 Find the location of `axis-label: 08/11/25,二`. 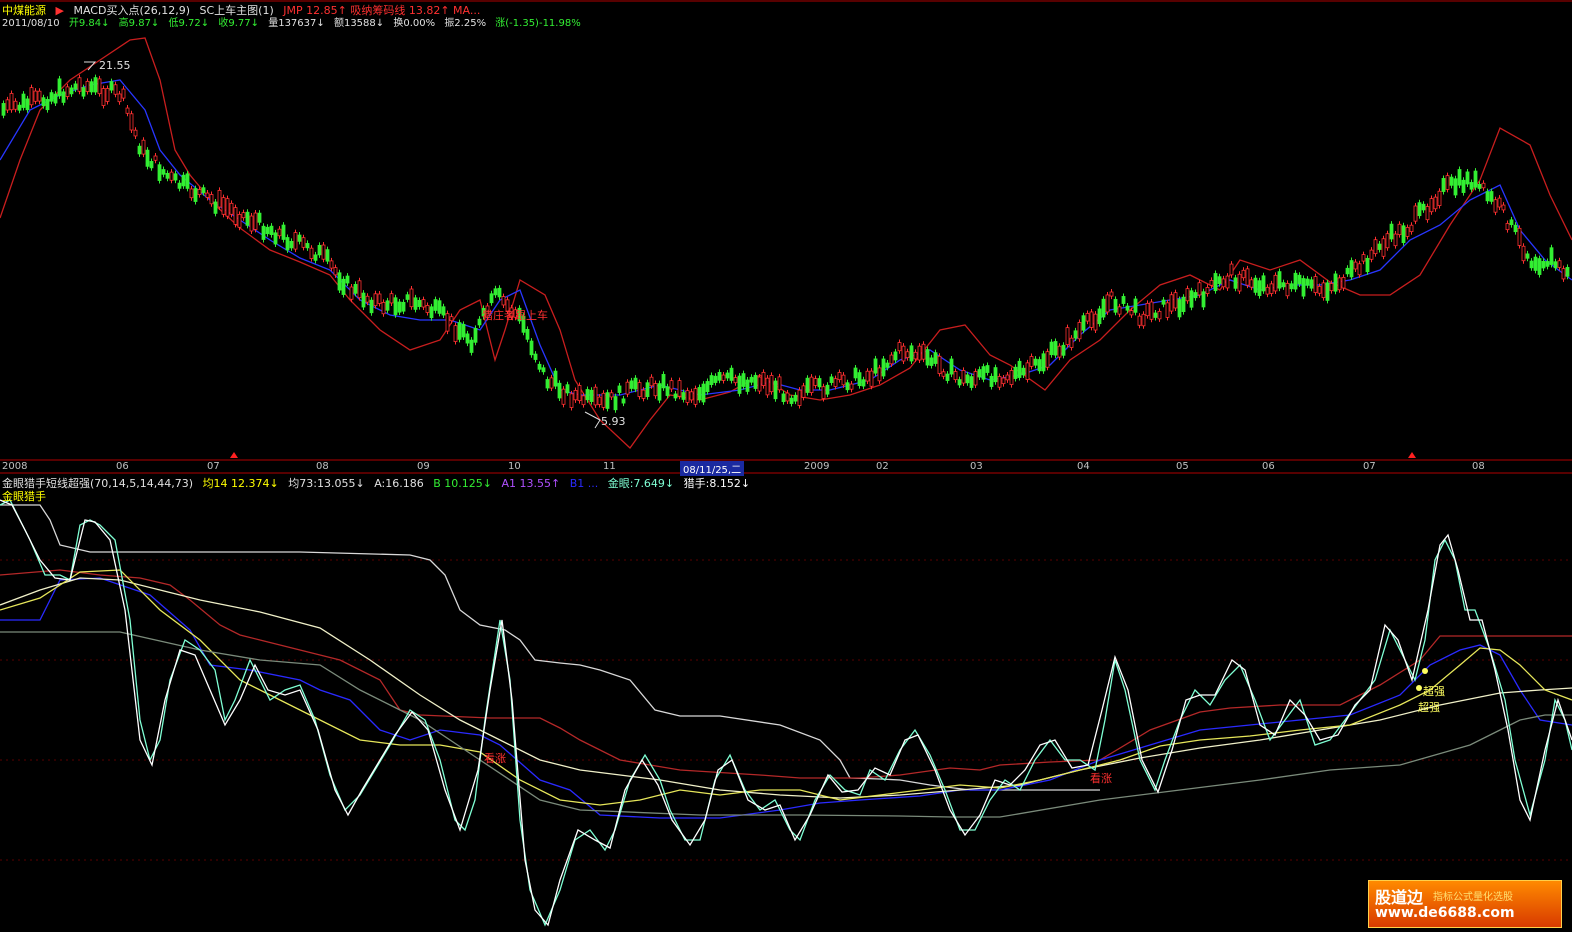

axis-label: 08/11/25,二 is located at coordinates (712, 468).